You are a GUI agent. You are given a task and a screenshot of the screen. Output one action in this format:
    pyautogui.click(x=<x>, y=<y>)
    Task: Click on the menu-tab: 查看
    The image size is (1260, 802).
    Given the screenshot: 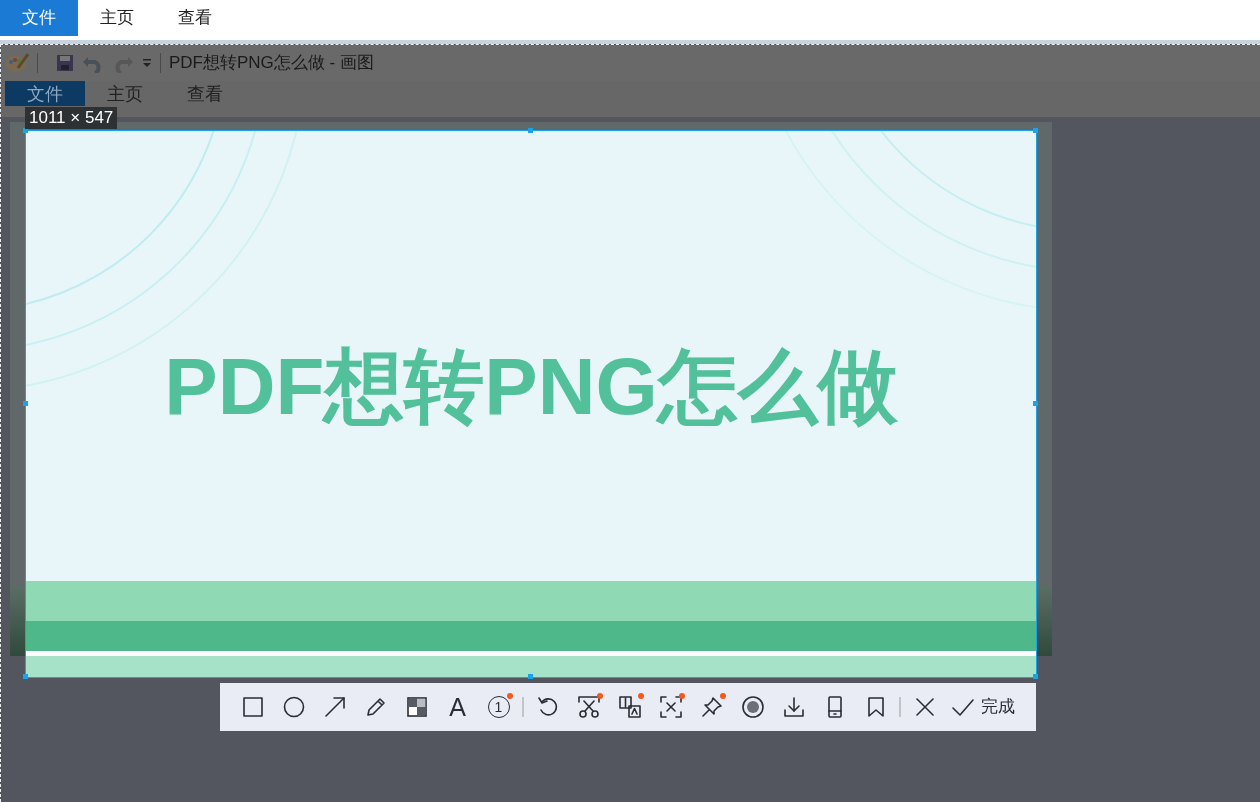 What is the action you would take?
    pyautogui.click(x=195, y=18)
    